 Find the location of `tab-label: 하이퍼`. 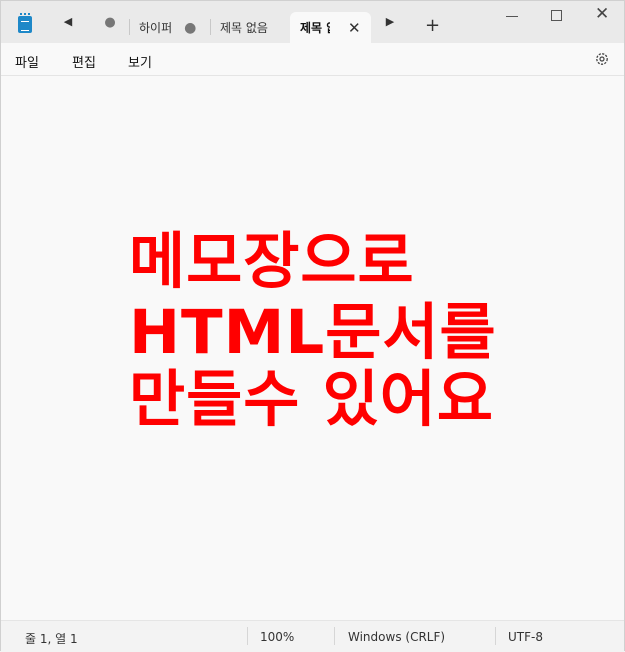

tab-label: 하이퍼 is located at coordinates (156, 28).